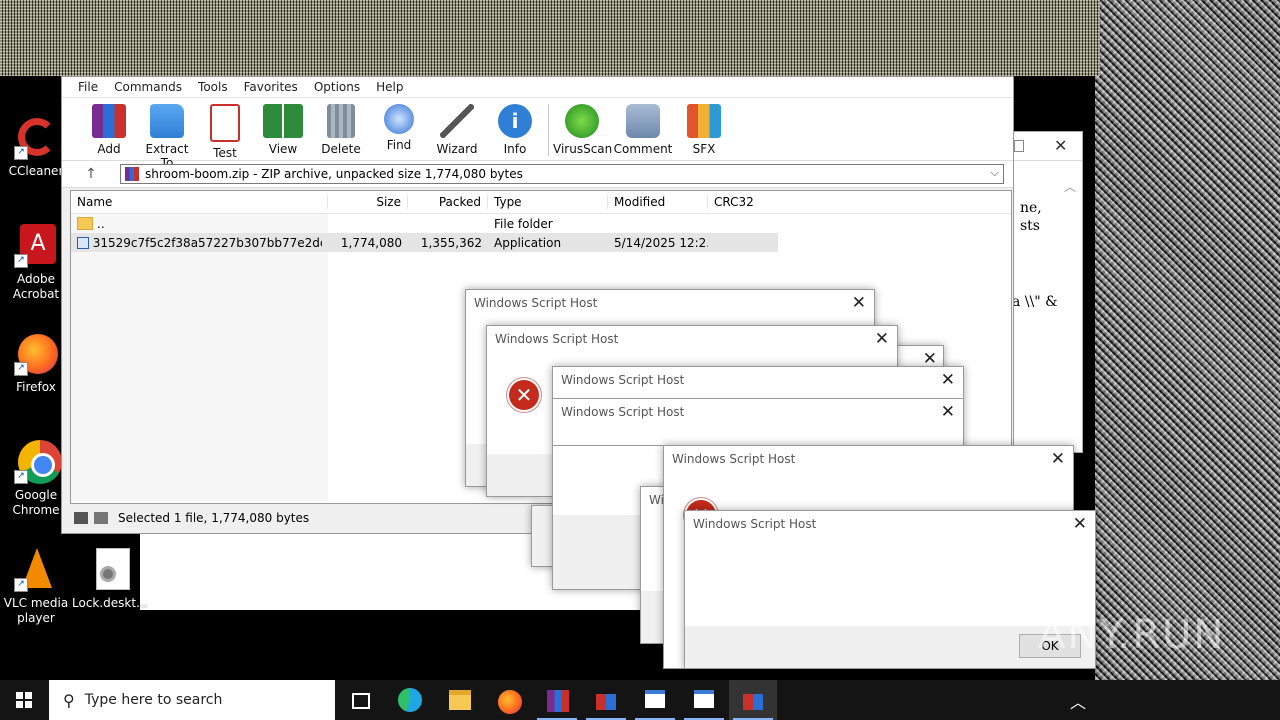 Image resolution: width=1280 pixels, height=720 pixels. Describe the element at coordinates (337, 87) in the screenshot. I see `menu-options: Options` at that location.